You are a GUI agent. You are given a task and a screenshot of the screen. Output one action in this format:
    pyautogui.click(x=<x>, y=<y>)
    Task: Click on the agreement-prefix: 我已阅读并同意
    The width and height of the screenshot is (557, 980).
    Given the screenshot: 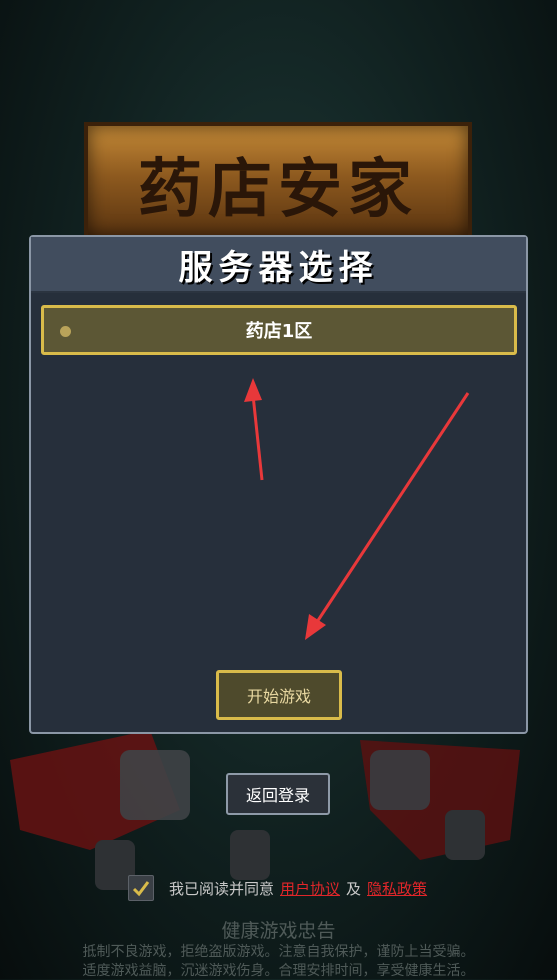 What is the action you would take?
    pyautogui.click(x=222, y=888)
    